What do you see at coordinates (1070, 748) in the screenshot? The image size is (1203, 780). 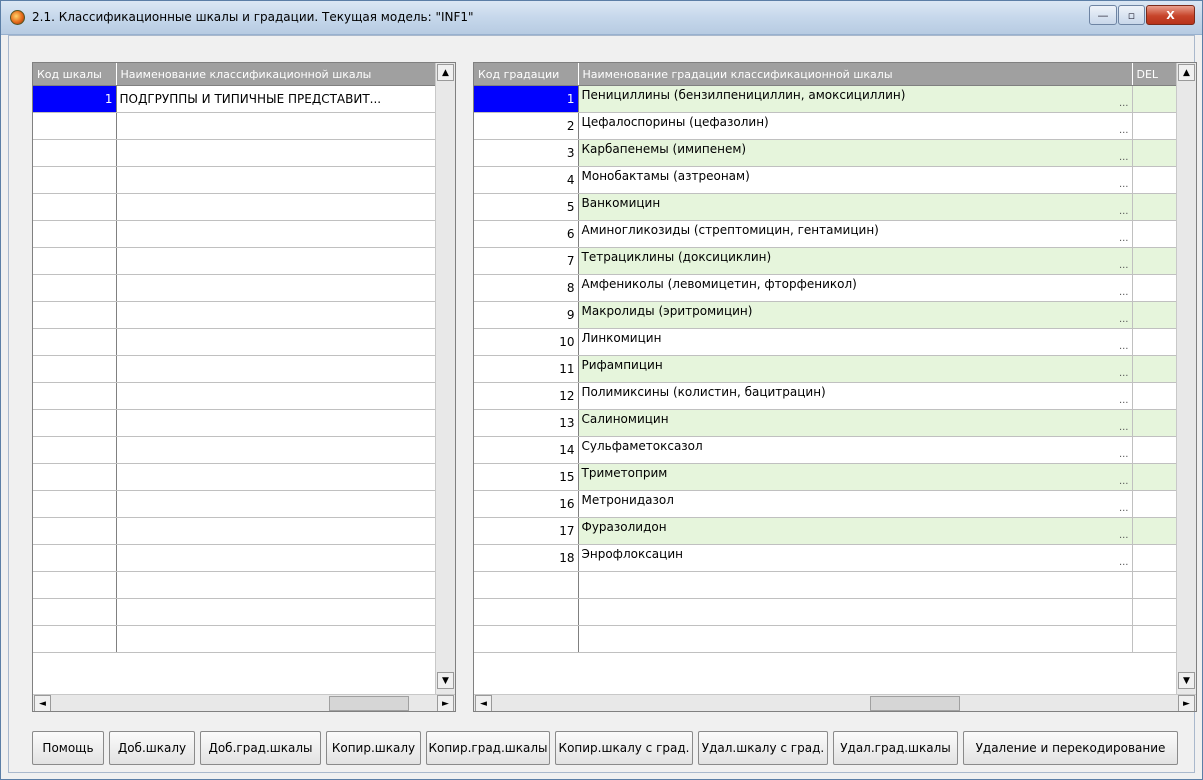 I see `delete-and-recode-button: Удаление и перекодирование` at bounding box center [1070, 748].